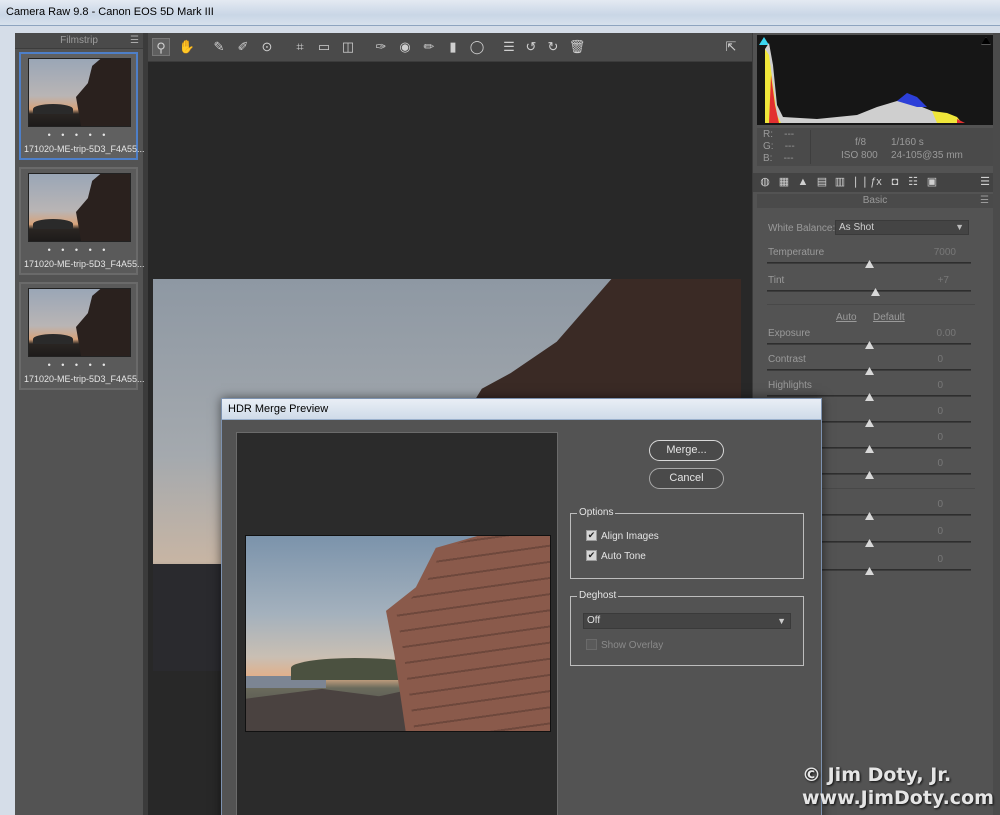 This screenshot has height=815, width=1000. What do you see at coordinates (405, 47) in the screenshot?
I see `red-eye-icon: ◉` at bounding box center [405, 47].